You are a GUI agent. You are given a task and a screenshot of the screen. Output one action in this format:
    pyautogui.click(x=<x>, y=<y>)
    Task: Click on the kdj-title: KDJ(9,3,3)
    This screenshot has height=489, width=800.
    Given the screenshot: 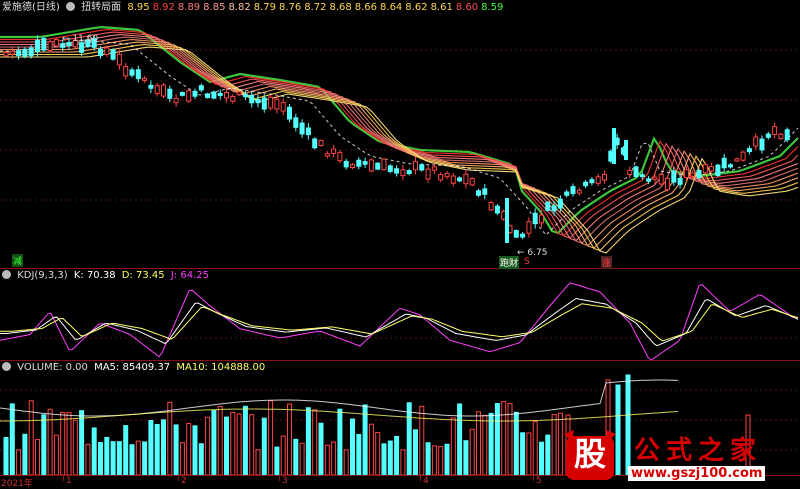 What is the action you would take?
    pyautogui.click(x=42, y=275)
    